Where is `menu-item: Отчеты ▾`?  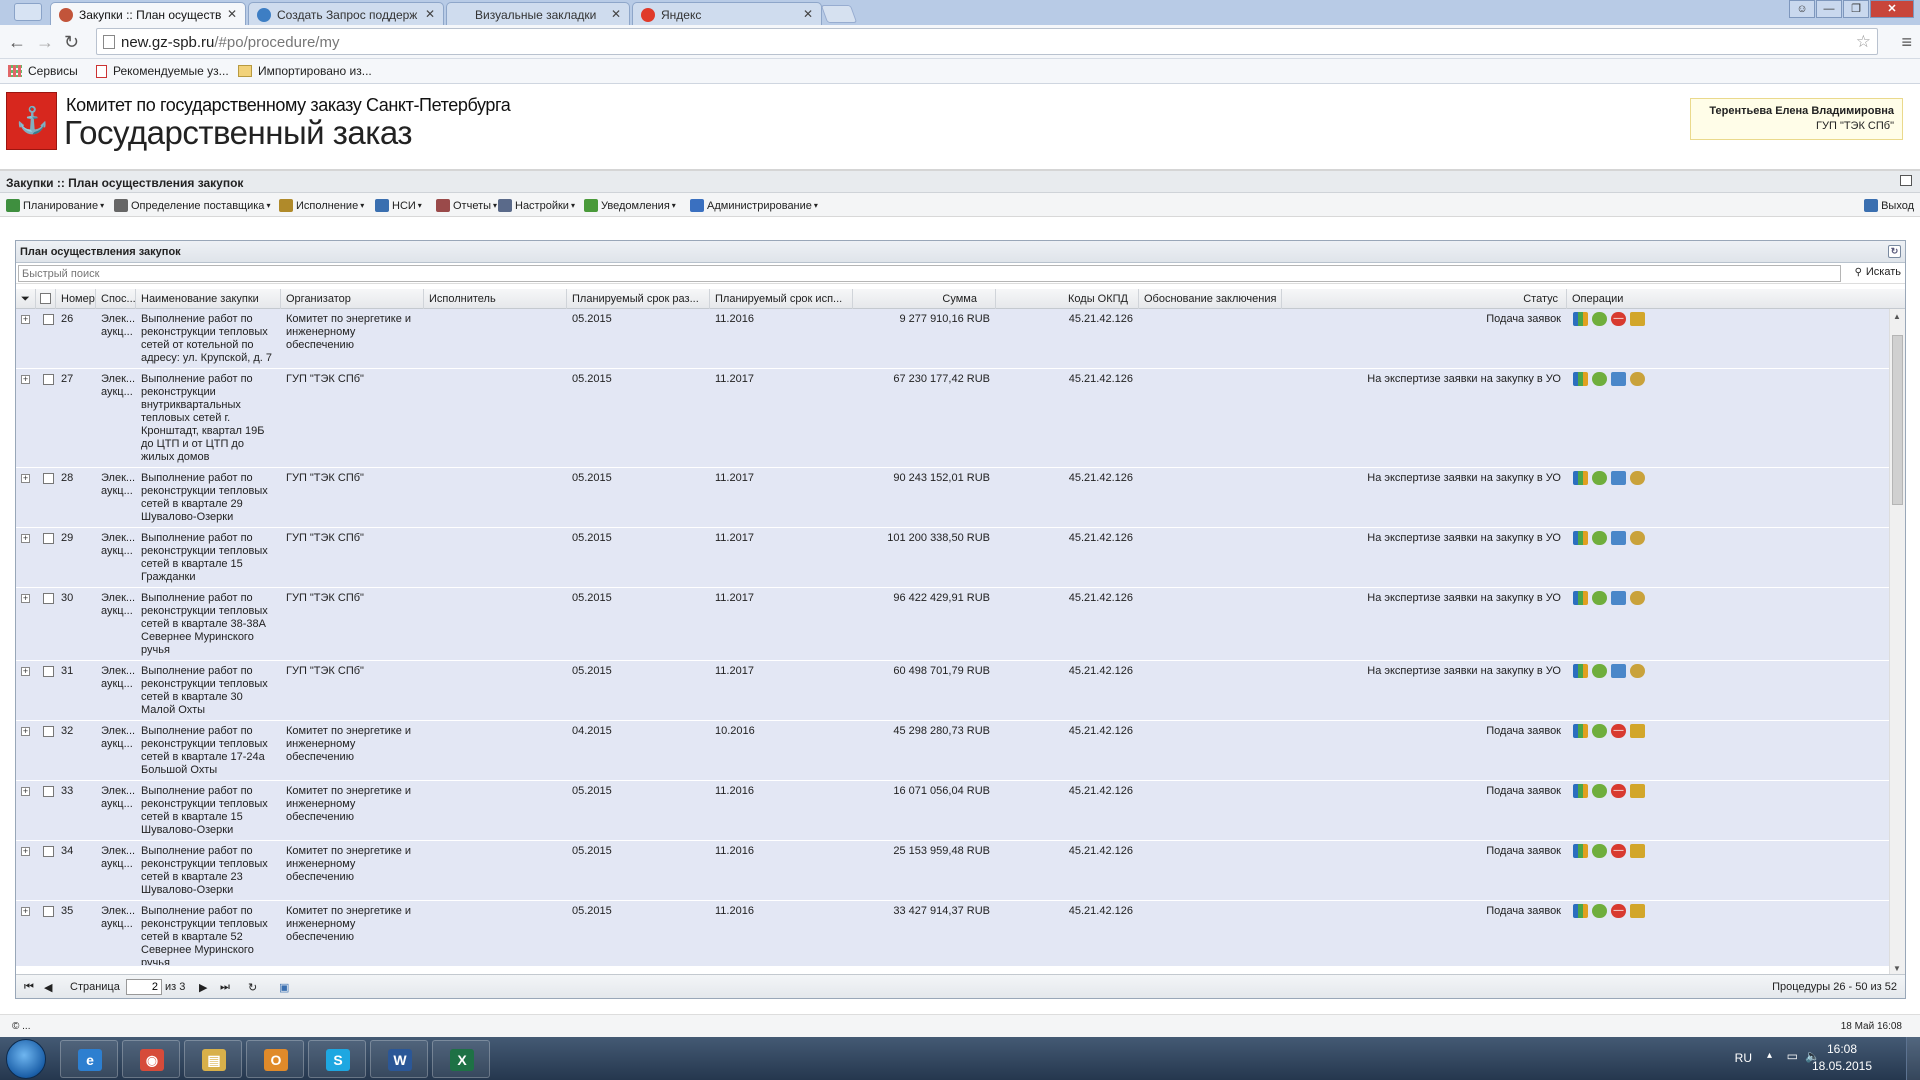
menu-item: Отчеты ▾ is located at coordinates (466, 205).